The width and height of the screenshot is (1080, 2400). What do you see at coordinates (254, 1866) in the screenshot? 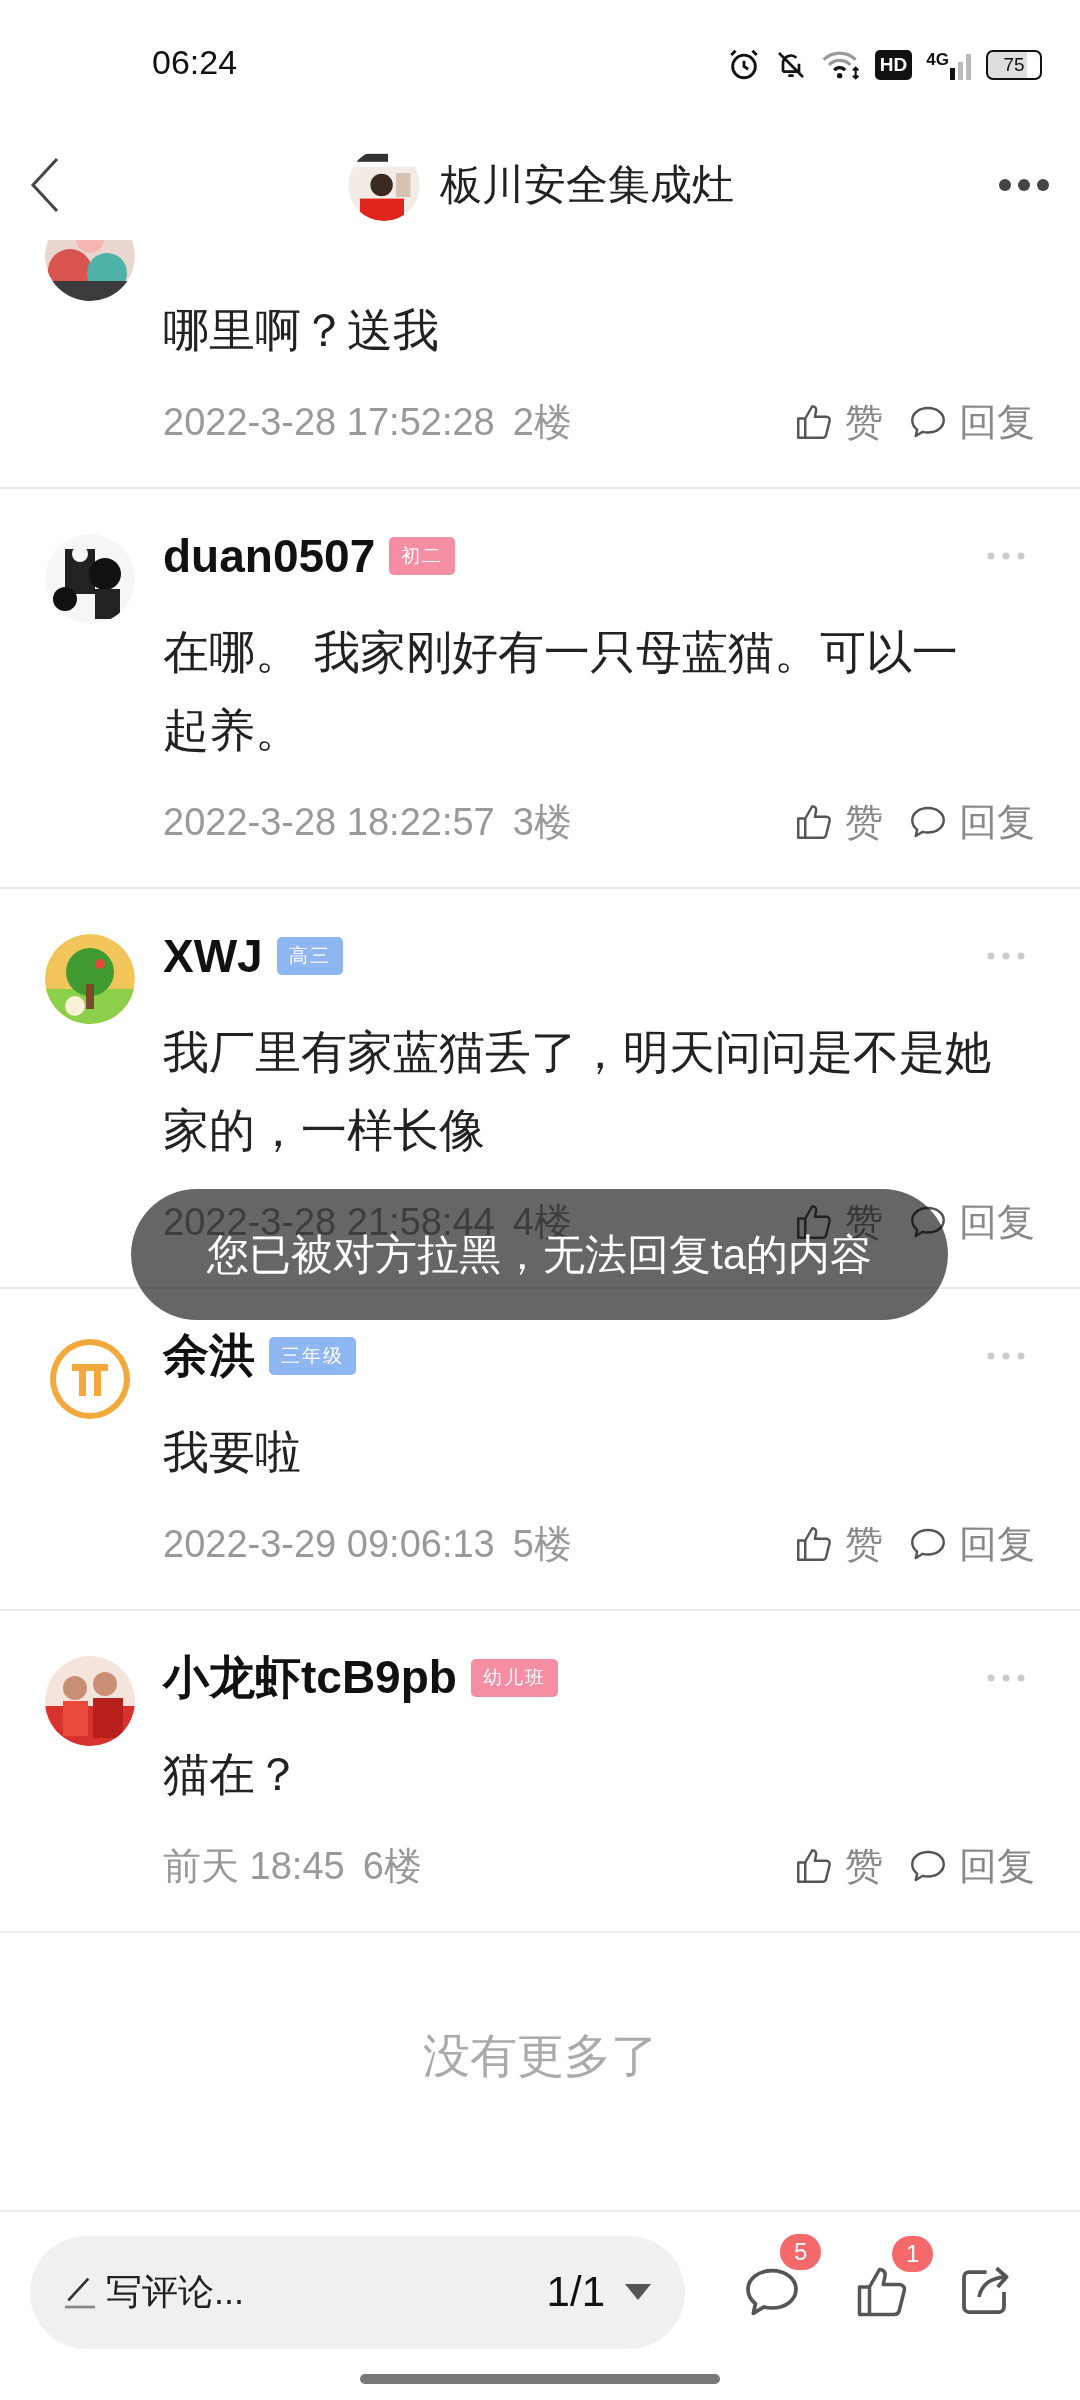
I see `post-time: 前天 18:45` at bounding box center [254, 1866].